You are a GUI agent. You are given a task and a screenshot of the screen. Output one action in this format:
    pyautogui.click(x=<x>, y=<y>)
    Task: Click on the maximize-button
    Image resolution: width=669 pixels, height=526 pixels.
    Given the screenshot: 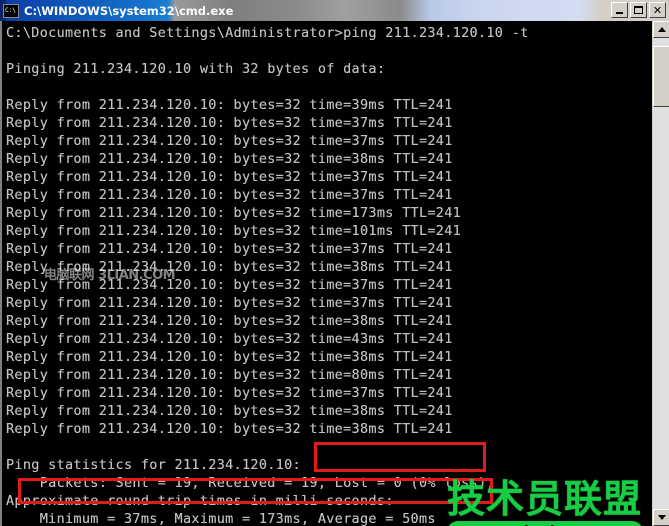 What is the action you would take?
    pyautogui.click(x=638, y=10)
    